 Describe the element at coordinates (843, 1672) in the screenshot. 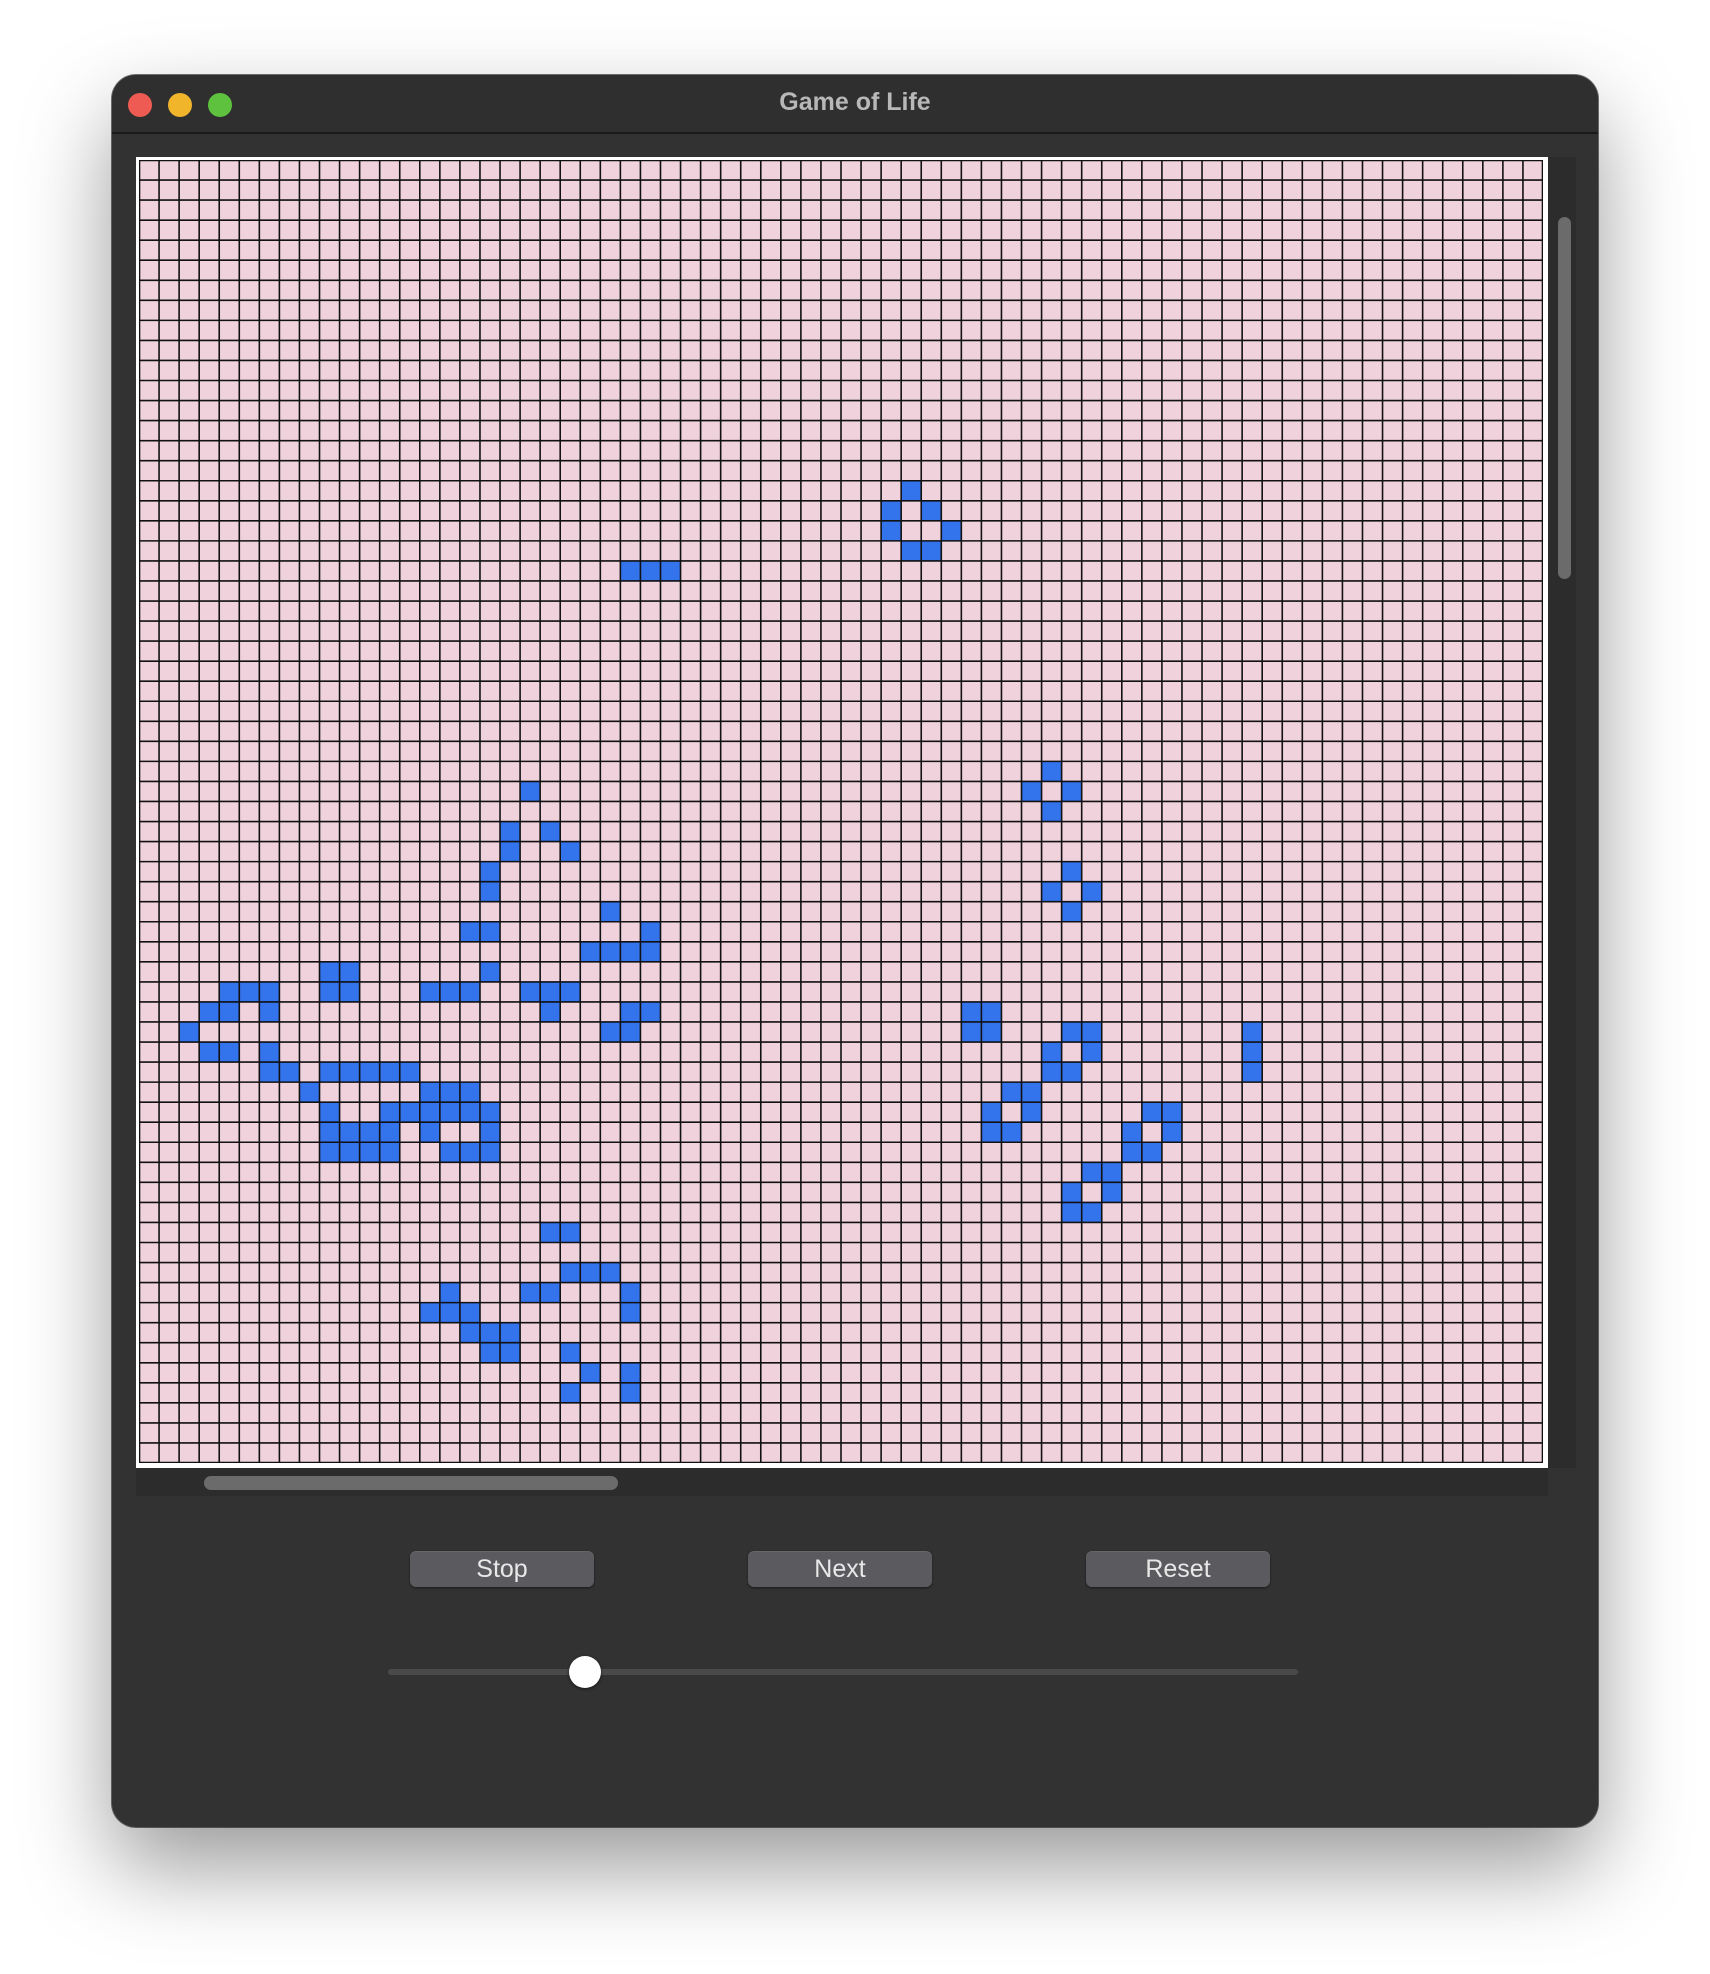

I see `speed-slider-track` at that location.